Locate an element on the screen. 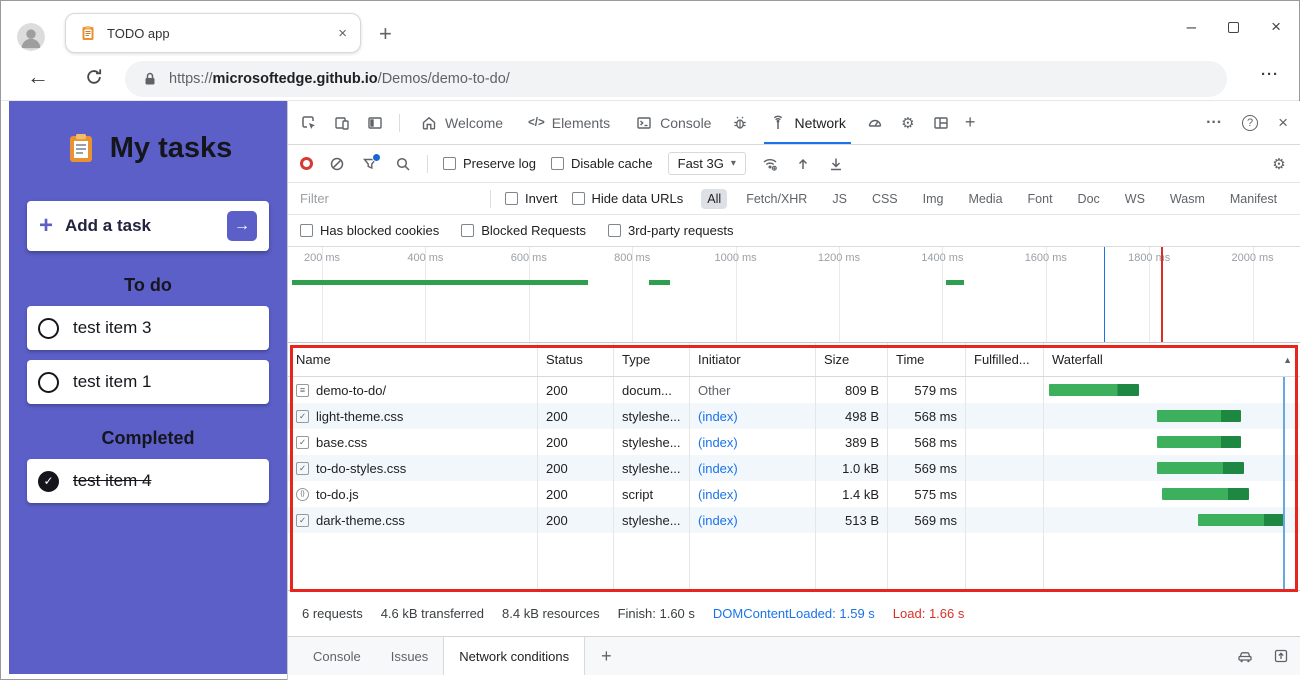 This screenshot has width=1300, height=680. filter-pill-font: Font is located at coordinates (1040, 199).